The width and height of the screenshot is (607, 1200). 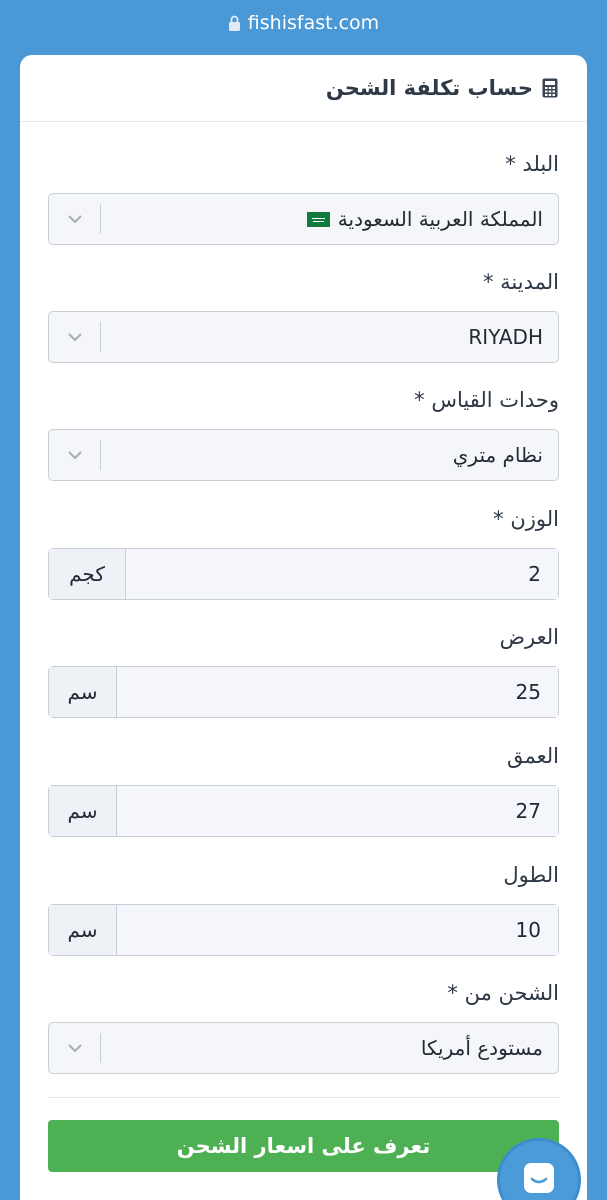 I want to click on depth-label: العمق, so click(x=532, y=756).